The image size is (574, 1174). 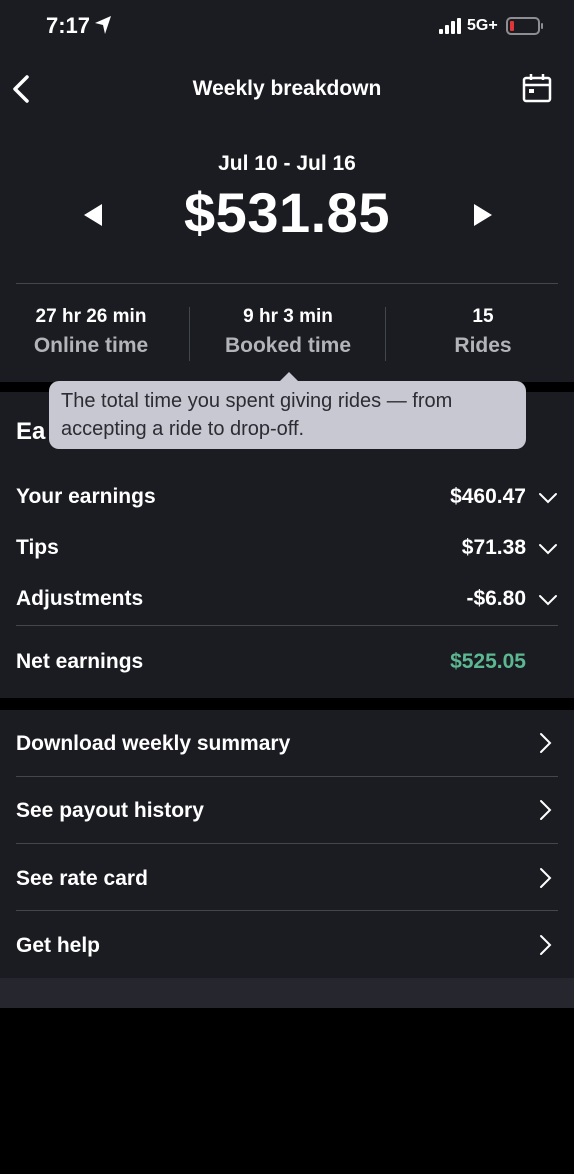 What do you see at coordinates (482, 25) in the screenshot?
I see `network-type: 5G+` at bounding box center [482, 25].